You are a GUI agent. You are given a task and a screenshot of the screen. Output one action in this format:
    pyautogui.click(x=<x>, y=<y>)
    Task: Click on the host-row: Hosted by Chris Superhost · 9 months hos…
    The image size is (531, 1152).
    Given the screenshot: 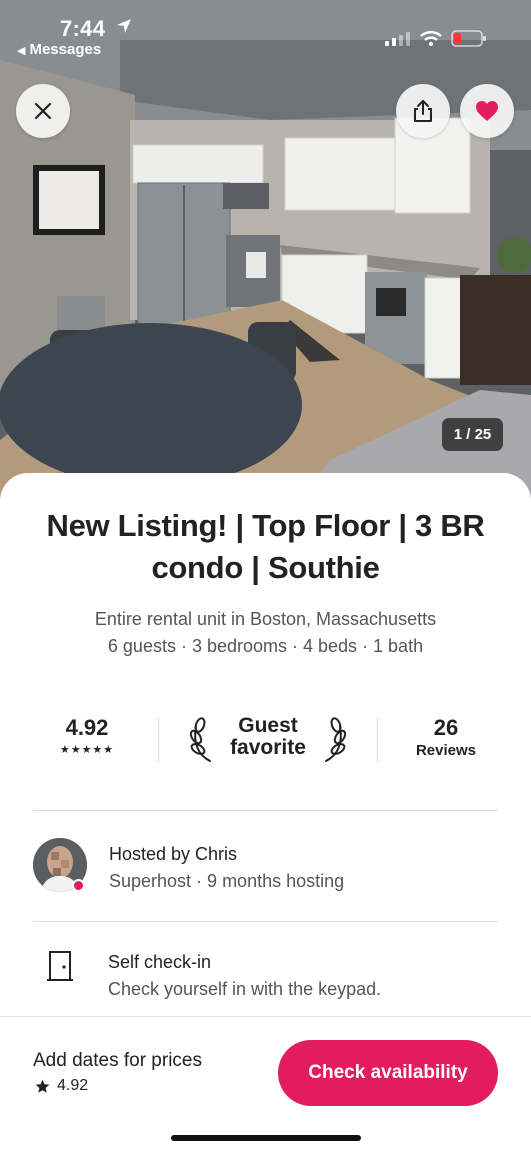 What is the action you would take?
    pyautogui.click(x=265, y=868)
    